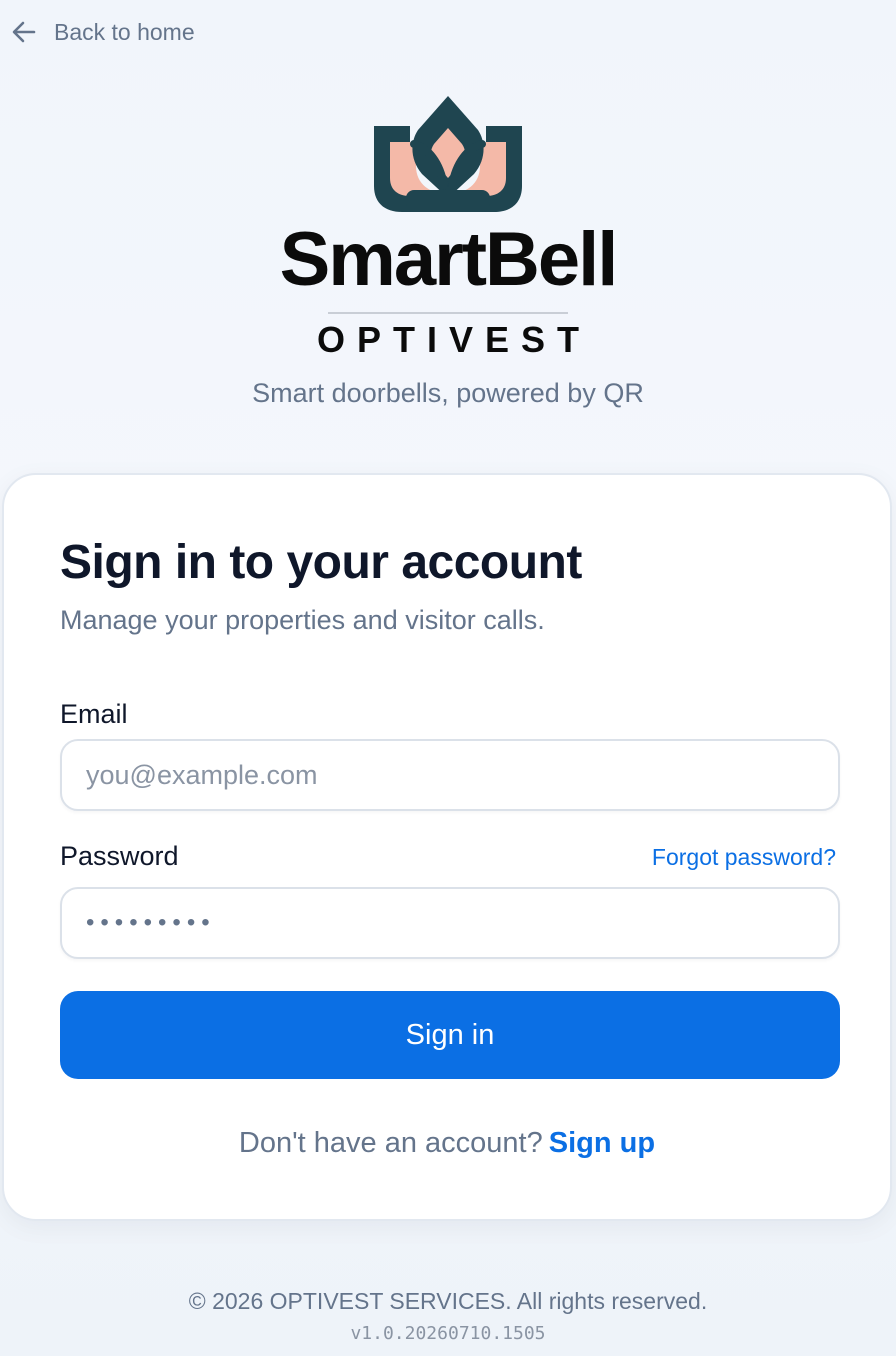  Describe the element at coordinates (448, 393) in the screenshot. I see `brand-tagline: Smart doorbells, powered by QR` at that location.